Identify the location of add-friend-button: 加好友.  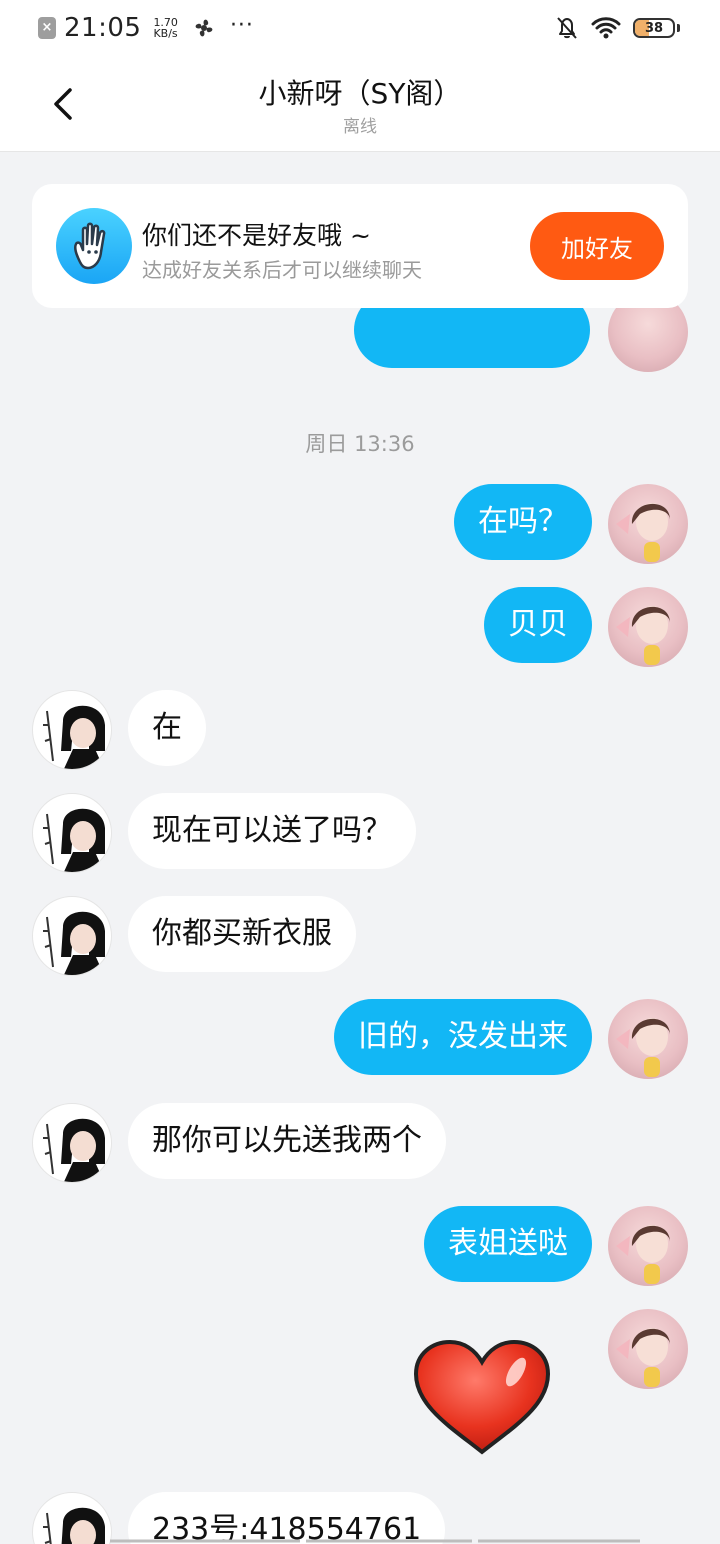
(597, 246).